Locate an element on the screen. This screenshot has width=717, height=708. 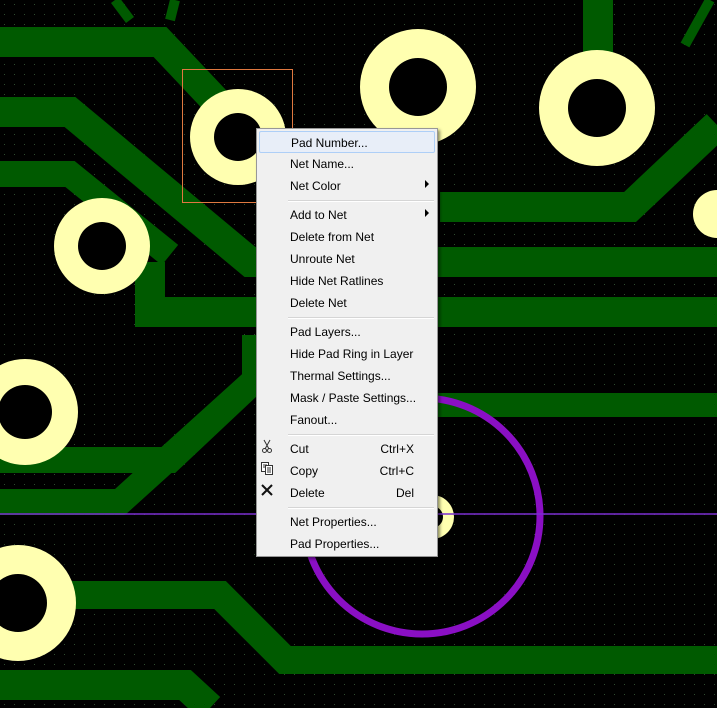
scissors-icon is located at coordinates (267, 446).